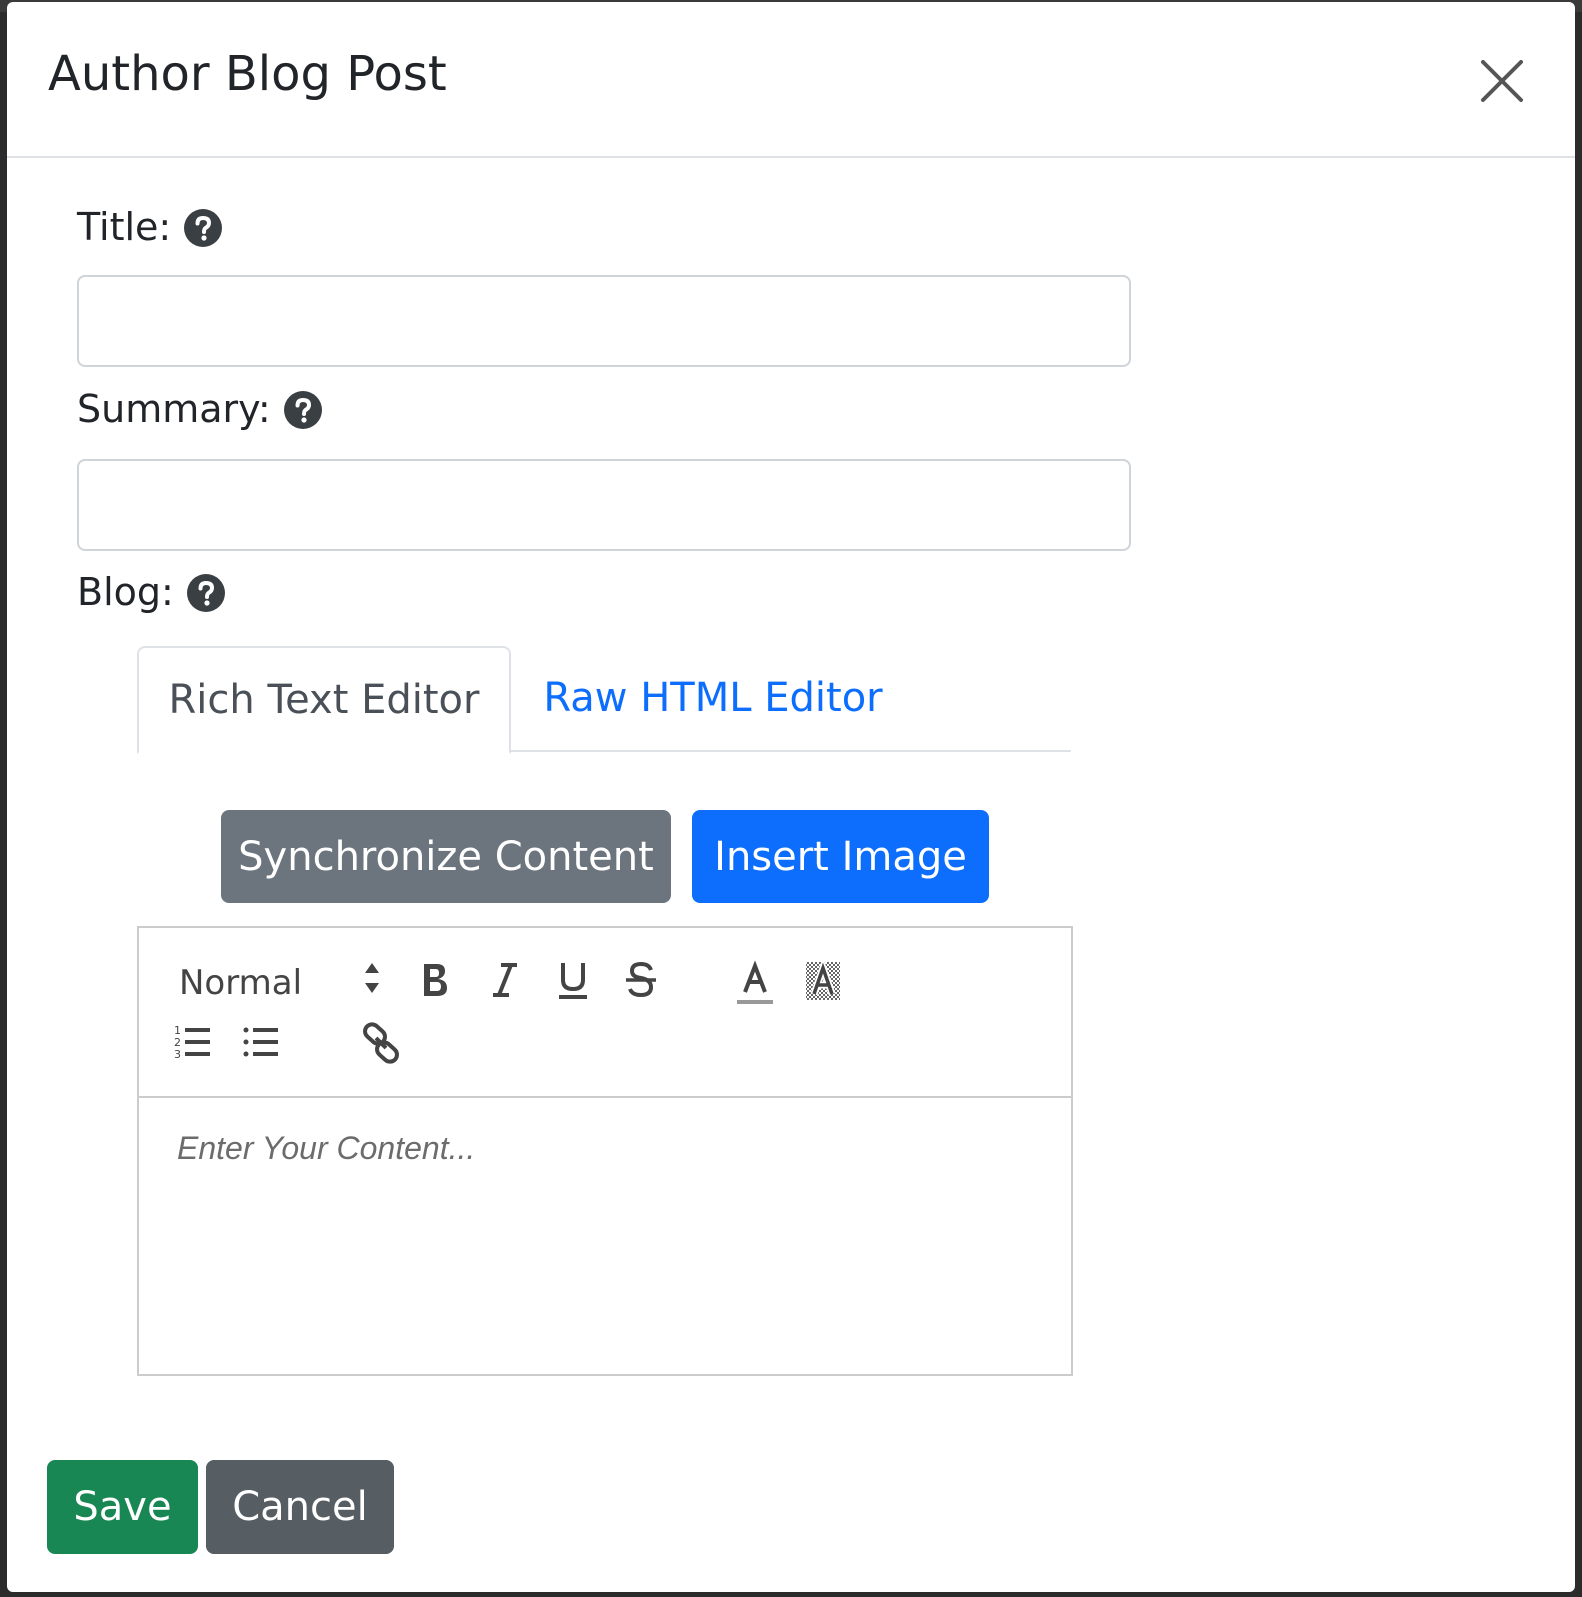  I want to click on modal-title: Author Blog Post, so click(247, 74).